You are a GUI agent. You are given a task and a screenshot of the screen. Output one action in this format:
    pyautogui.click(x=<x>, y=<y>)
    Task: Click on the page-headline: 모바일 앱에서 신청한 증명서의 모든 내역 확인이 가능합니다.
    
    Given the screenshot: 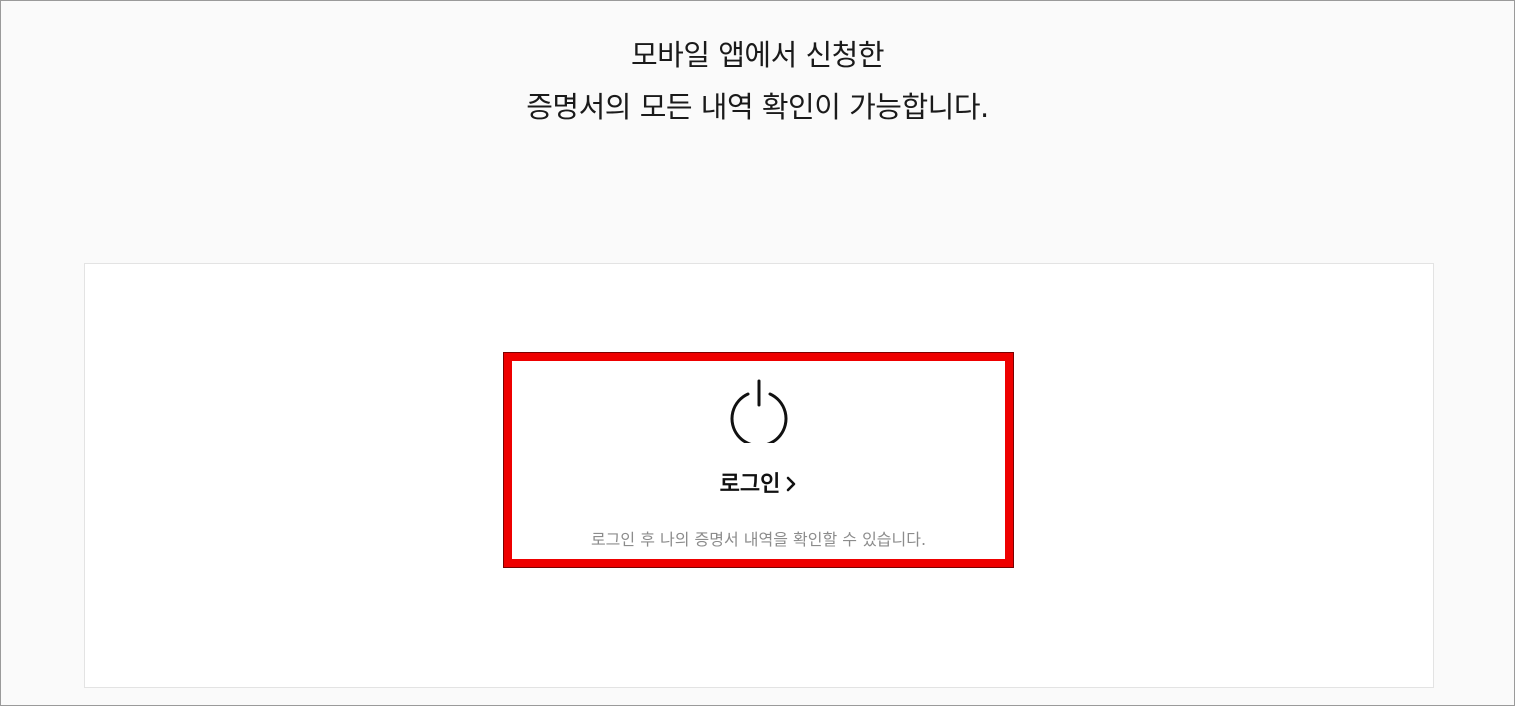 What is the action you would take?
    pyautogui.click(x=757, y=81)
    